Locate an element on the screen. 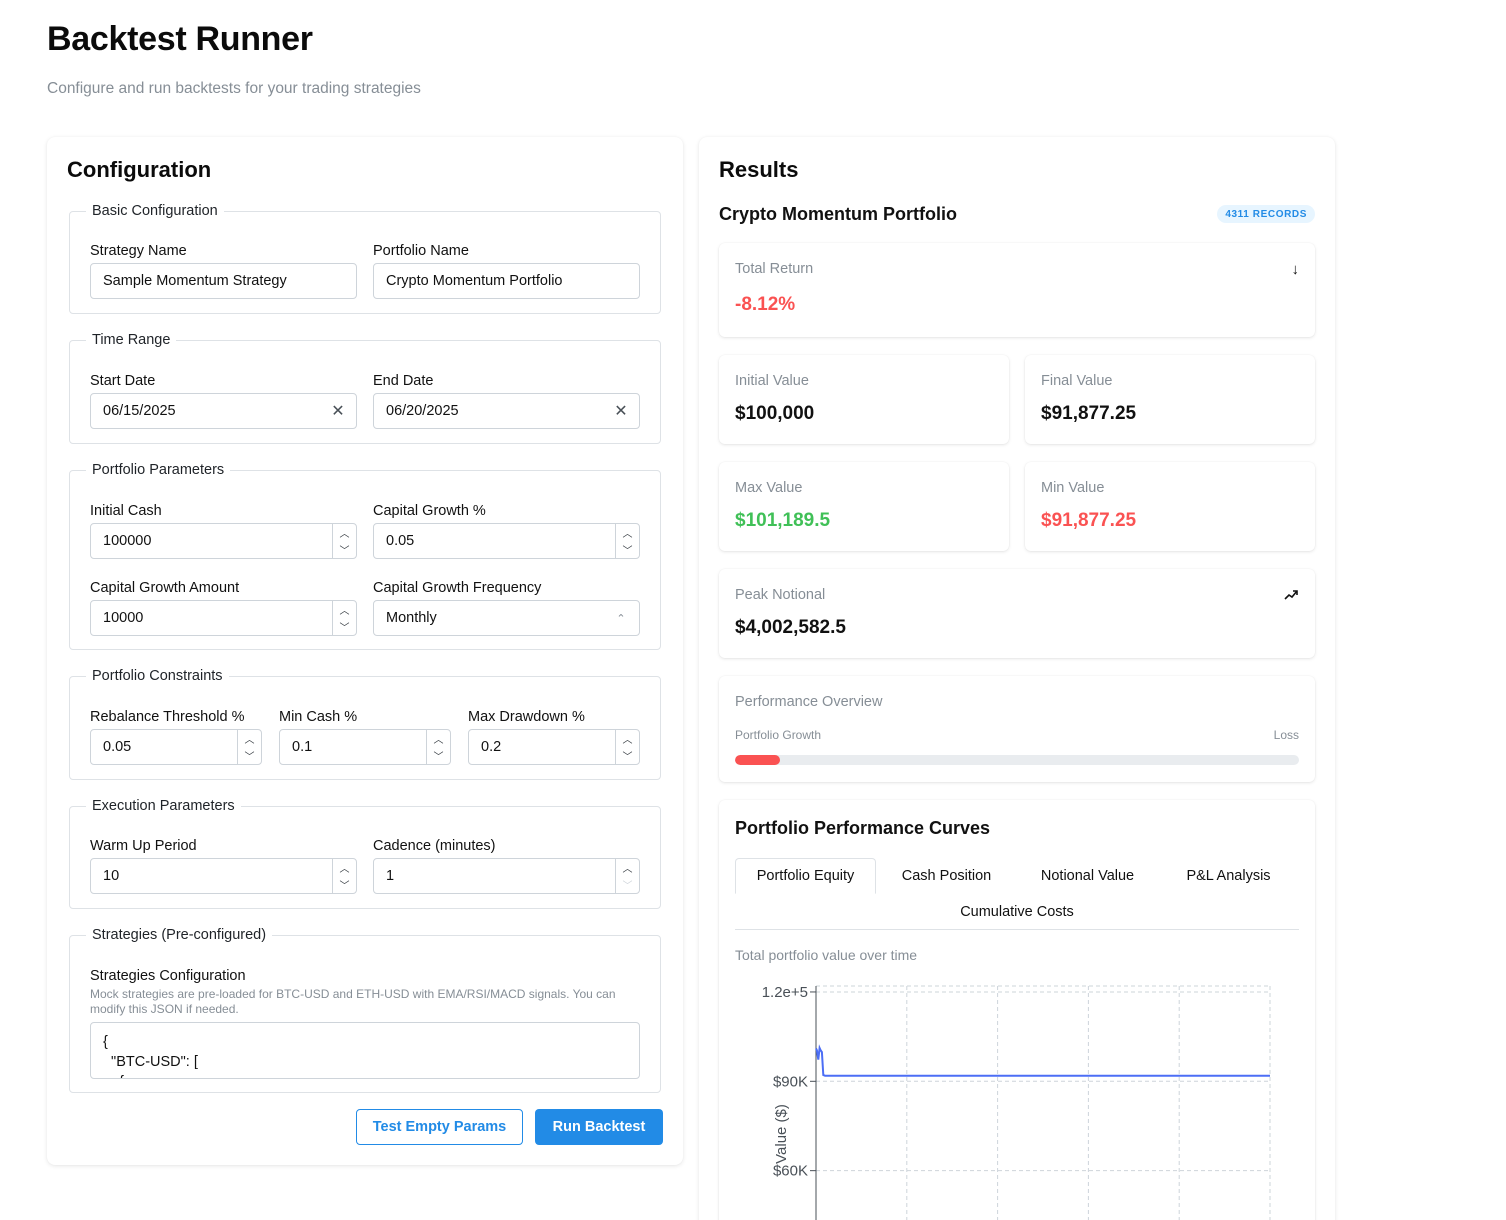  start-date-input: 06/15/2025 ✕ is located at coordinates (223, 411).